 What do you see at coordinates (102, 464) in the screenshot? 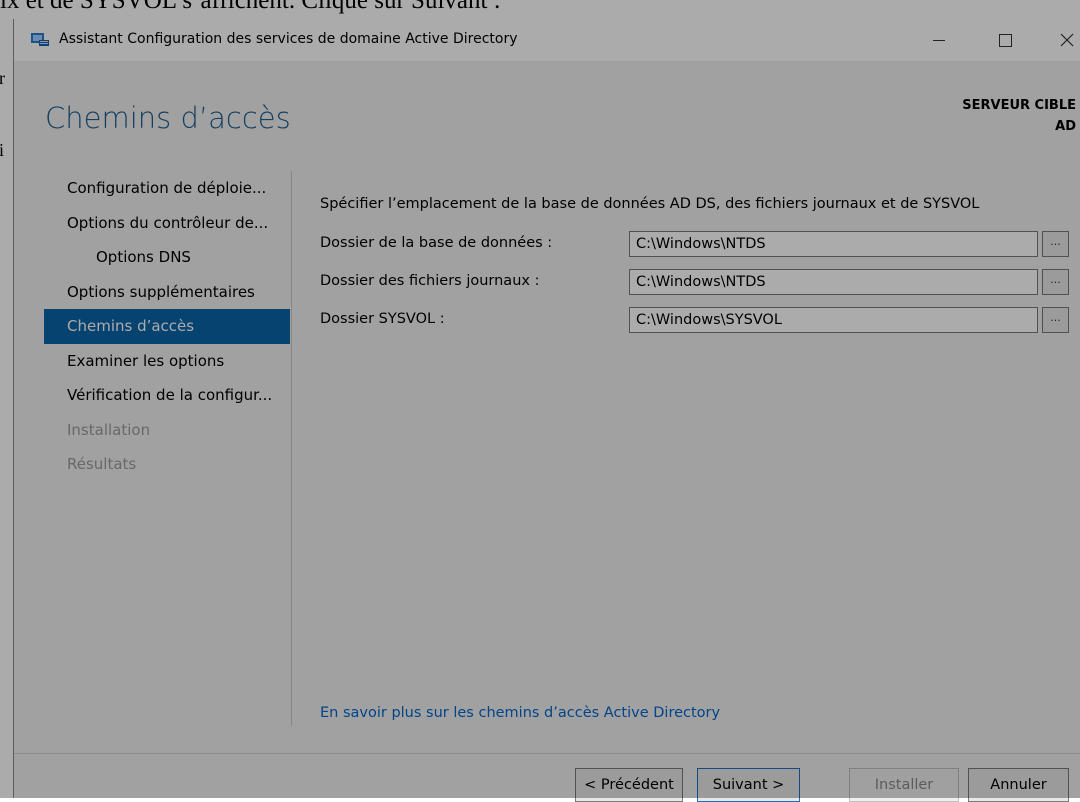
I see `nav-item-results: Résultats` at bounding box center [102, 464].